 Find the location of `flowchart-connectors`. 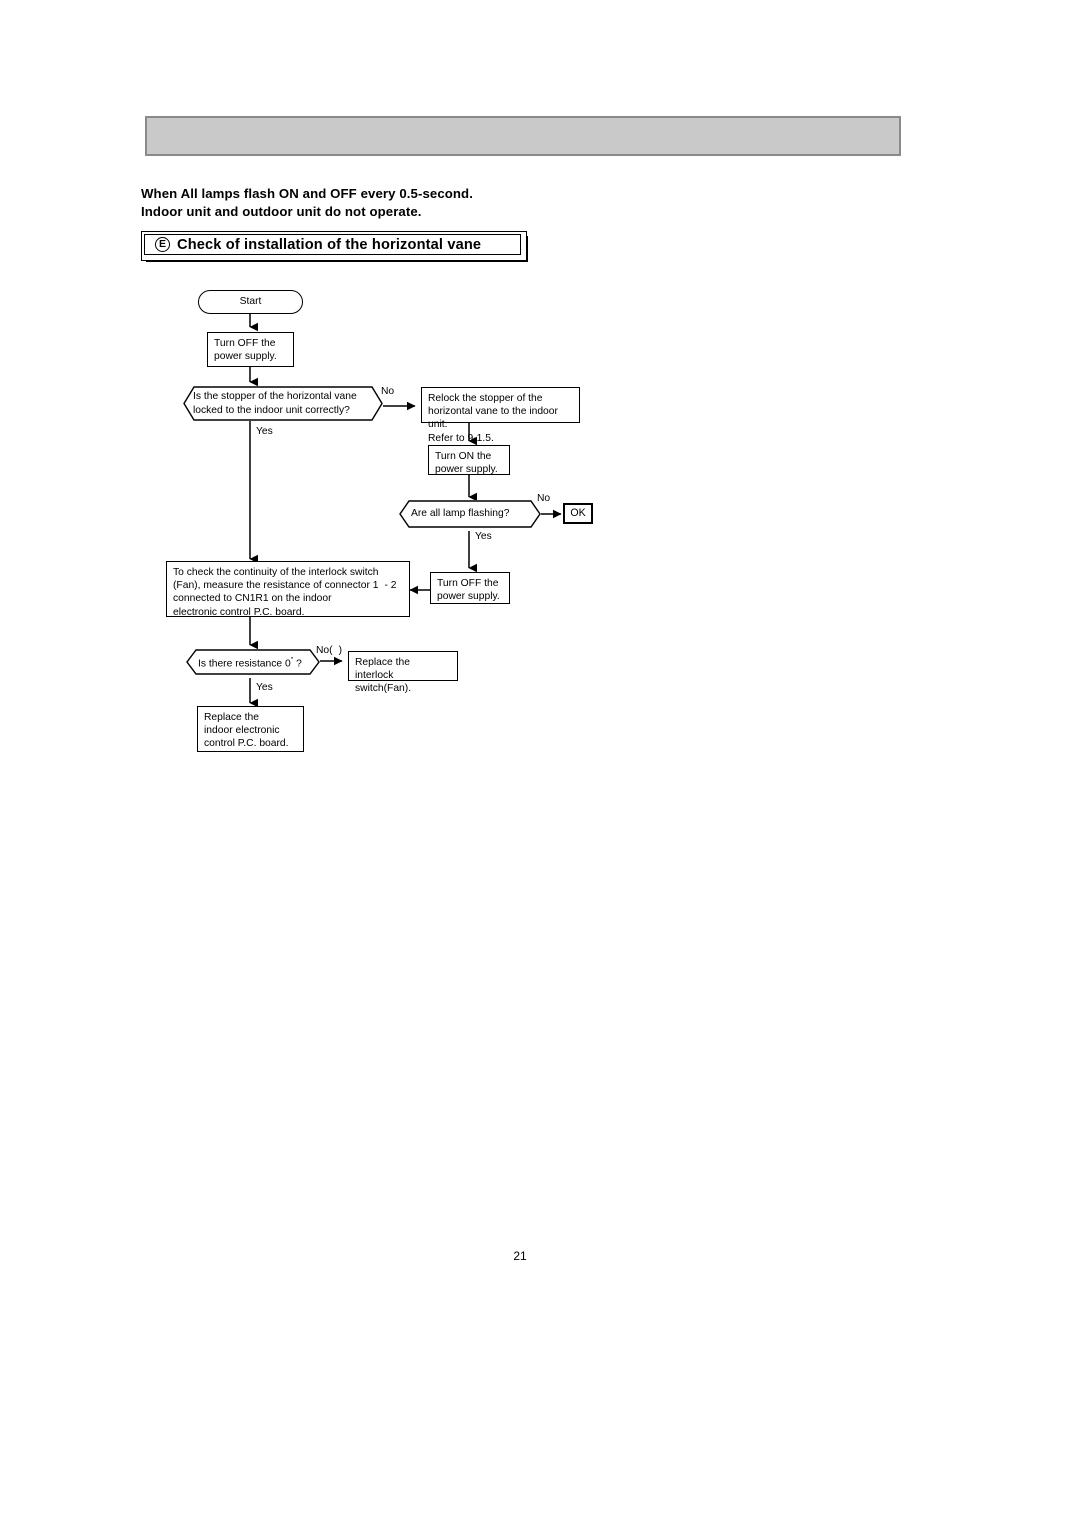

flowchart-connectors is located at coordinates (405, 511).